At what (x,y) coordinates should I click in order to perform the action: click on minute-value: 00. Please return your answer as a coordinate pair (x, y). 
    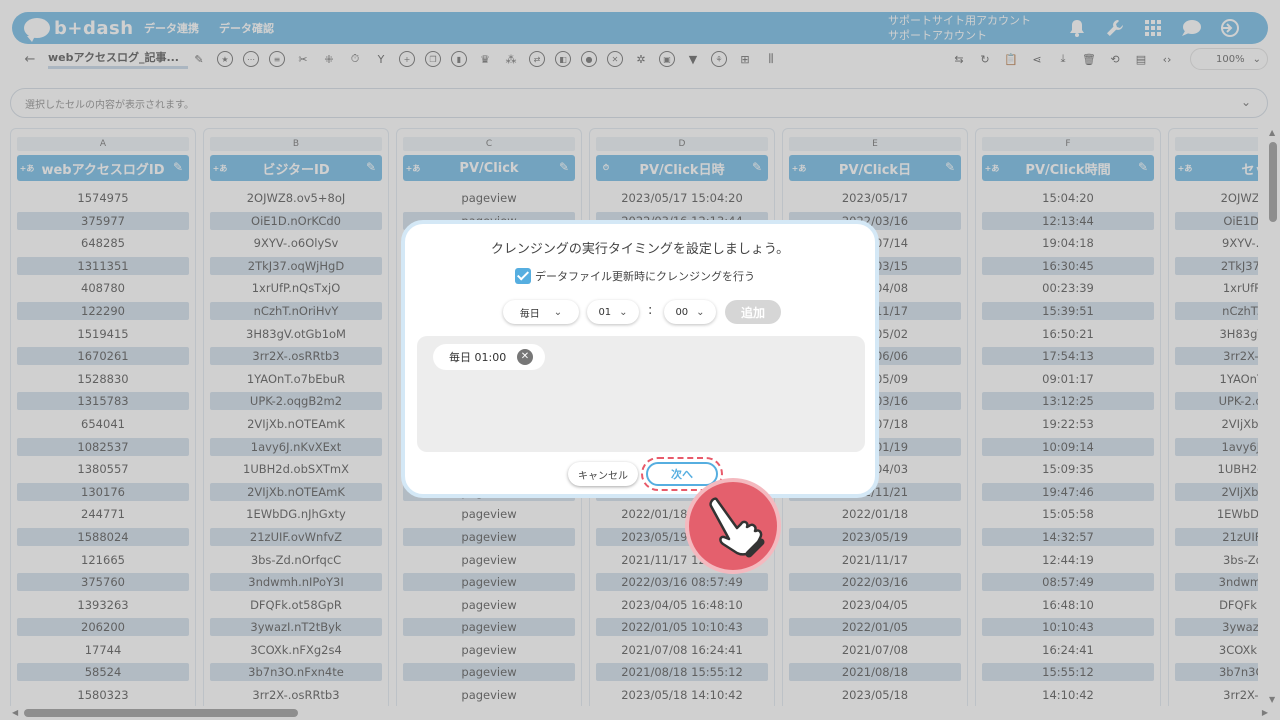
    Looking at the image, I should click on (682, 312).